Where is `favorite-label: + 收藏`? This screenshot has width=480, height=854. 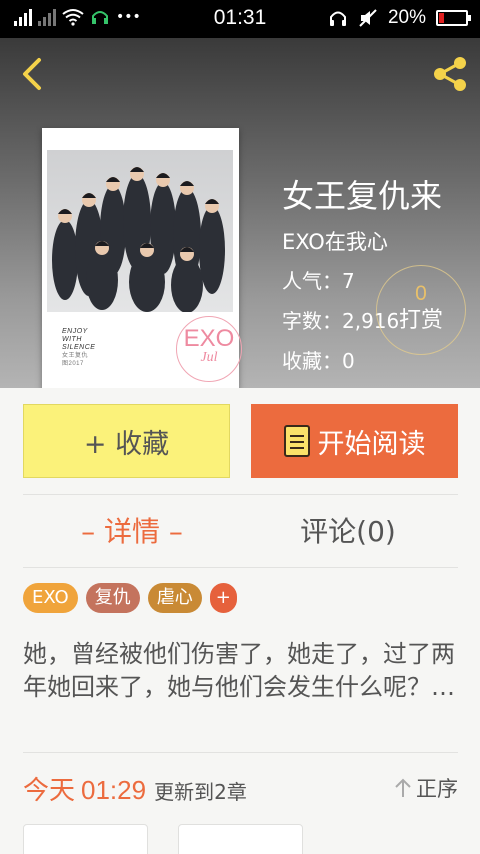
favorite-label: + 收藏 is located at coordinates (126, 444).